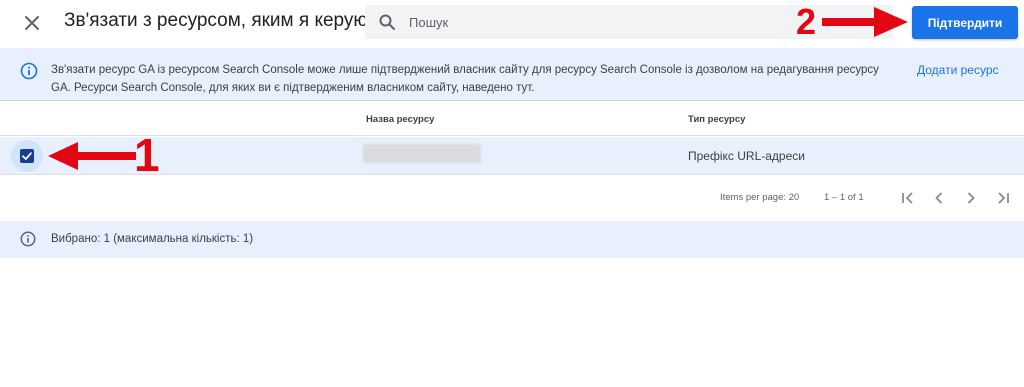 The height and width of the screenshot is (387, 1024). I want to click on add-resource-link: Додати ресурс, so click(958, 70).